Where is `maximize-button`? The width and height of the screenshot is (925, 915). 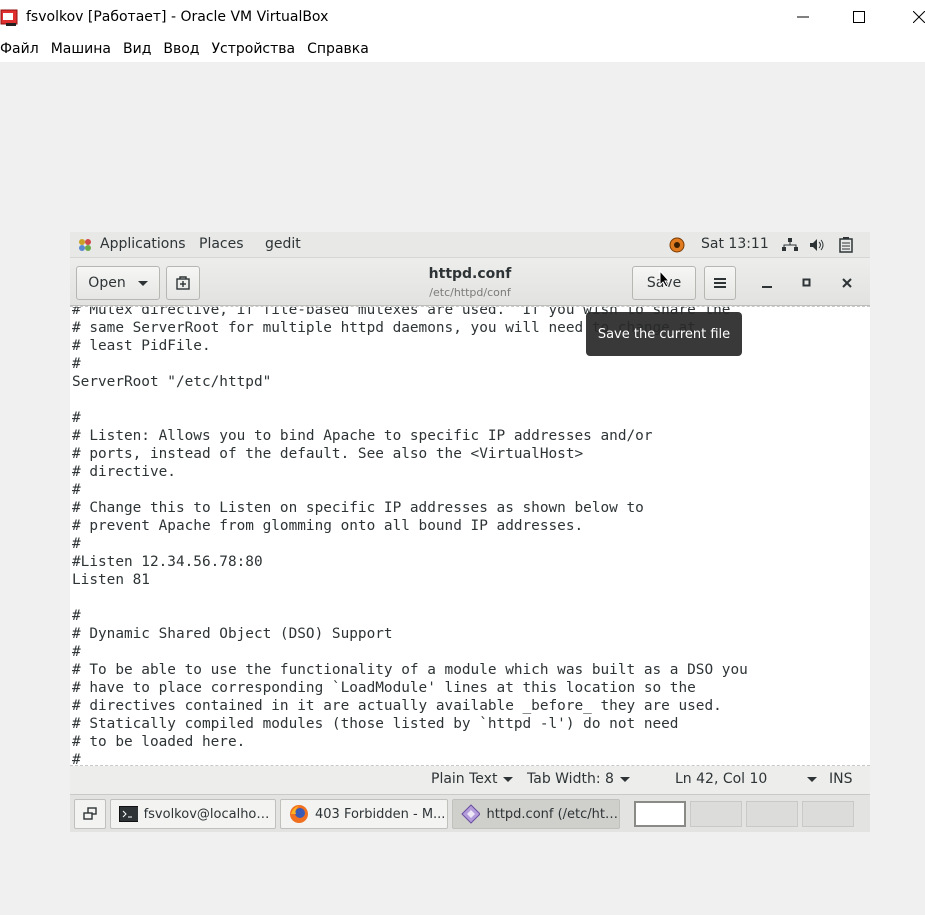 maximize-button is located at coordinates (859, 17).